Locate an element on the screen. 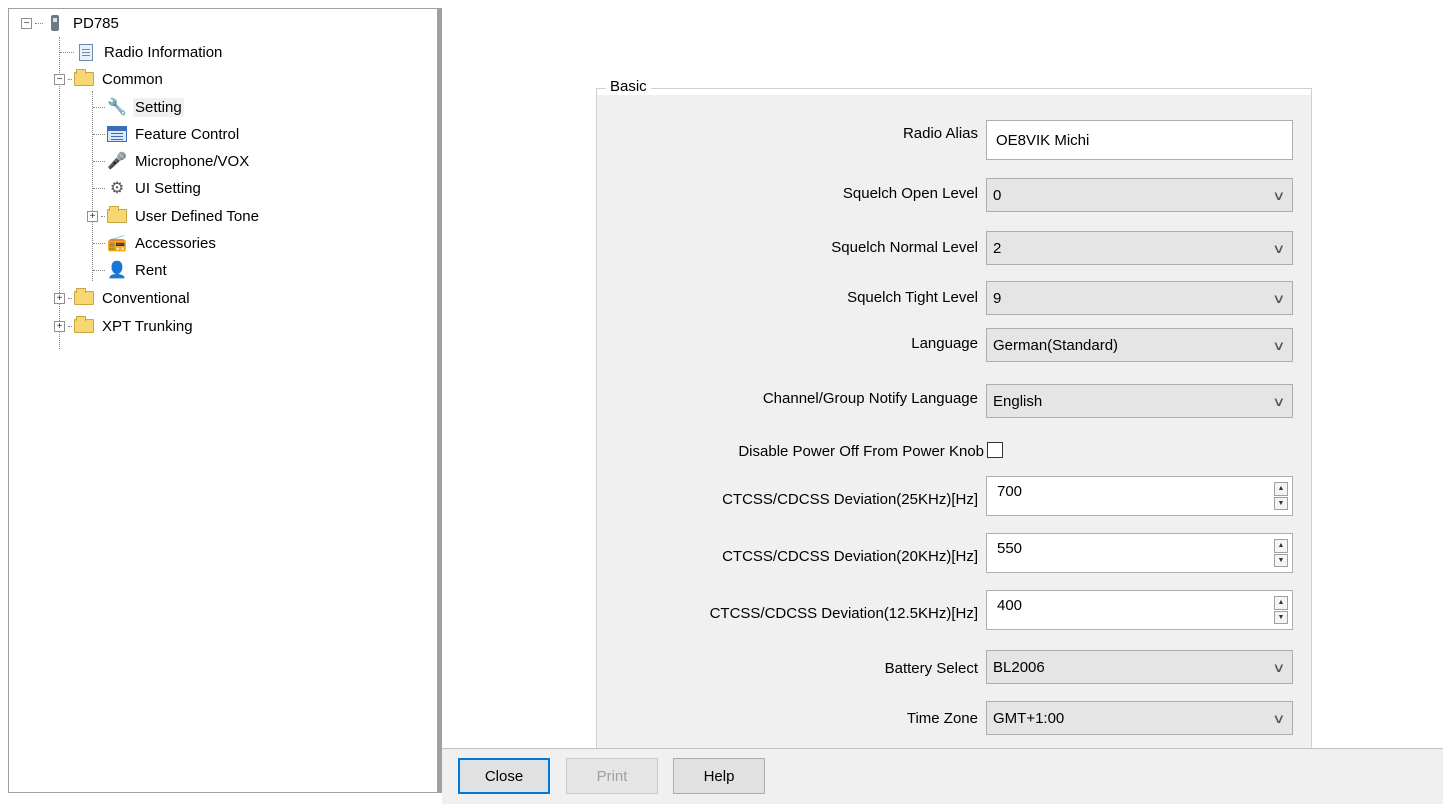 The height and width of the screenshot is (804, 1443). spinner-value: 400 is located at coordinates (1010, 605).